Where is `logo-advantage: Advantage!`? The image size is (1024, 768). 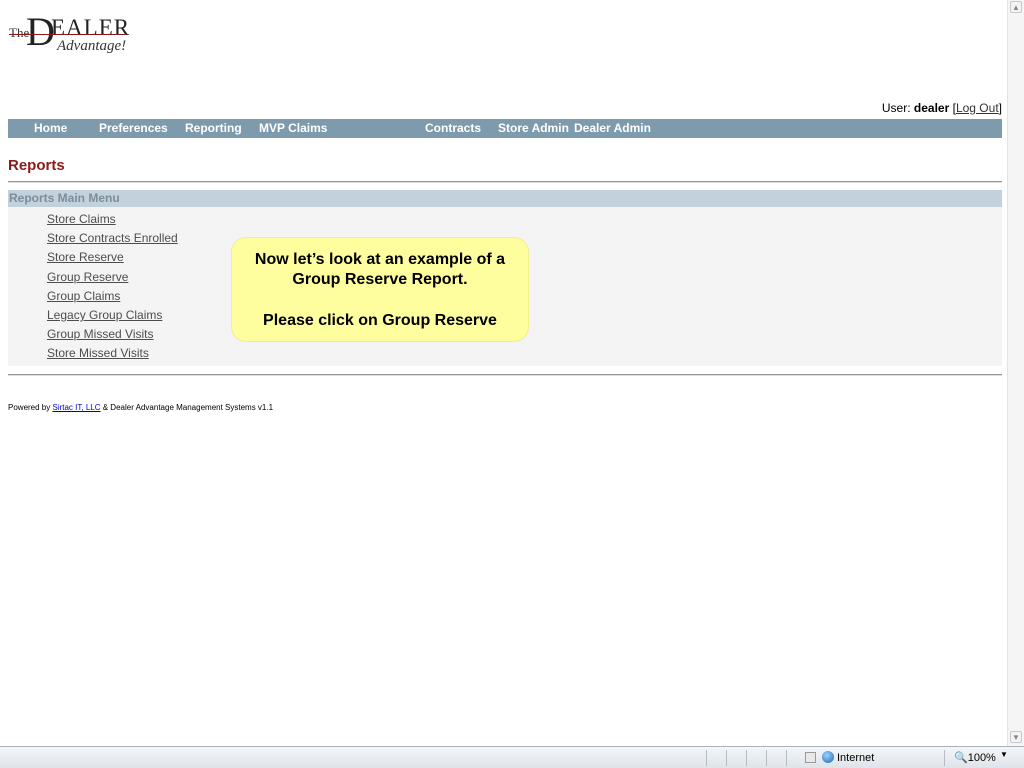
logo-advantage: Advantage! is located at coordinates (92, 46).